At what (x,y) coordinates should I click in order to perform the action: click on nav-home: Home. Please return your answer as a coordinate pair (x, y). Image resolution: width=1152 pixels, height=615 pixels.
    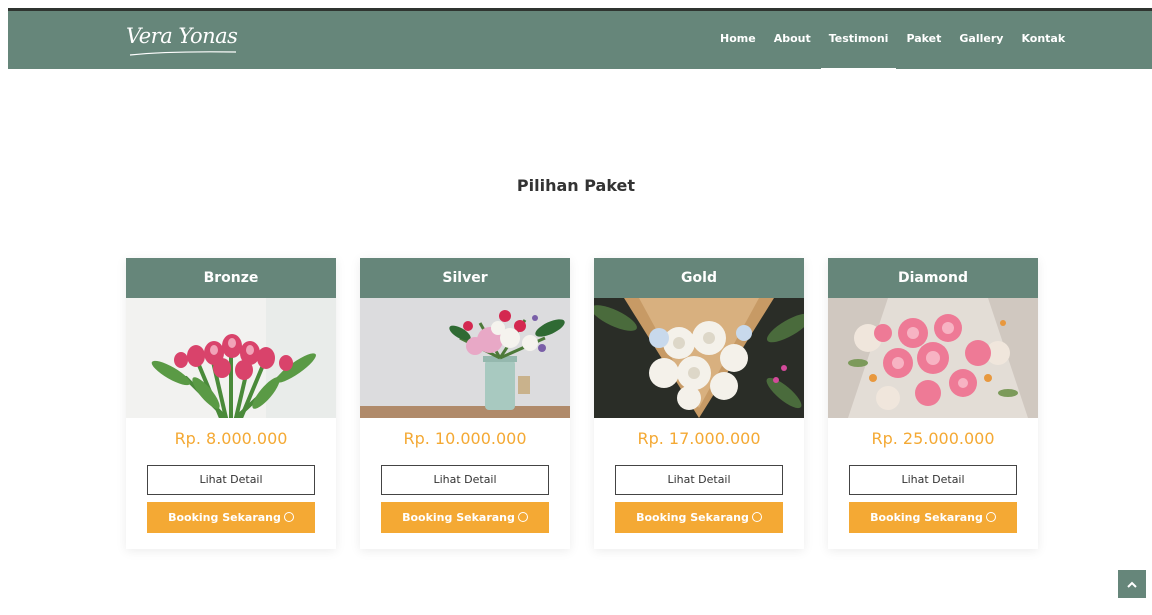
    Looking at the image, I should click on (738, 40).